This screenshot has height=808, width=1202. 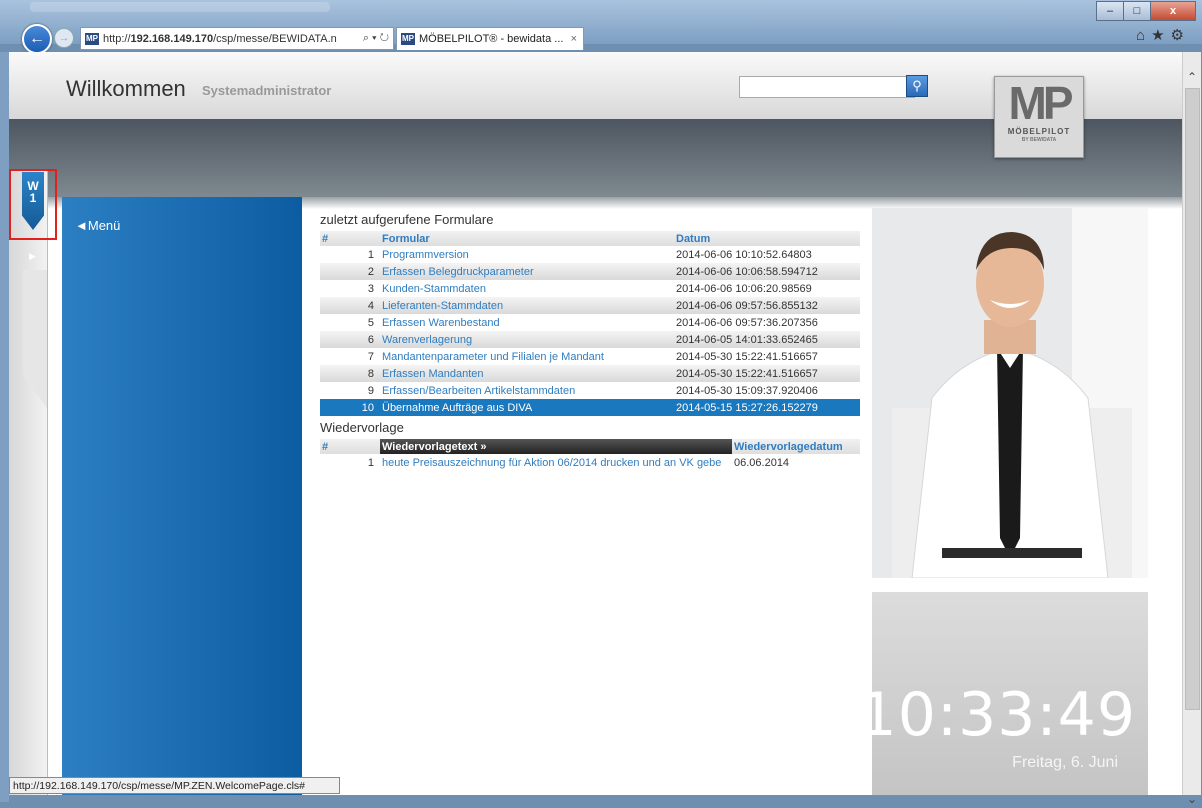 What do you see at coordinates (744, 254) in the screenshot?
I see `form-date: 2014-06-06 10:10:52.64803` at bounding box center [744, 254].